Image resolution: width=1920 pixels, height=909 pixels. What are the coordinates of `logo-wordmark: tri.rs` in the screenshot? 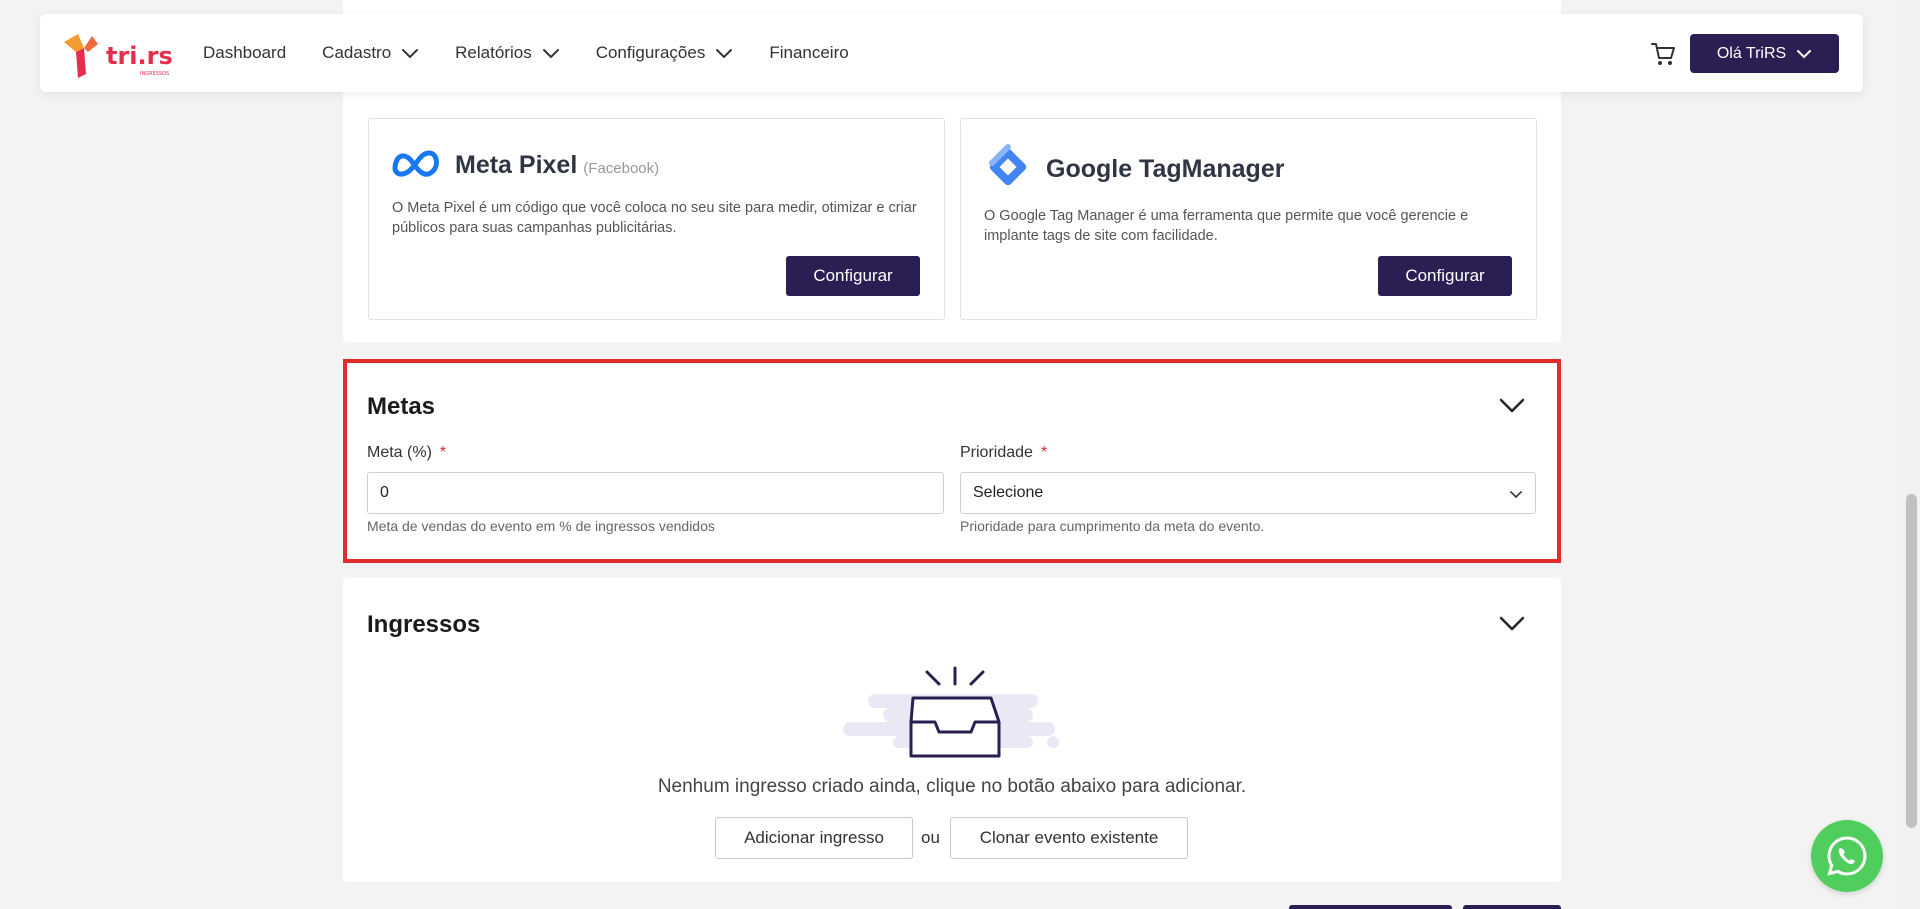 It's located at (139, 56).